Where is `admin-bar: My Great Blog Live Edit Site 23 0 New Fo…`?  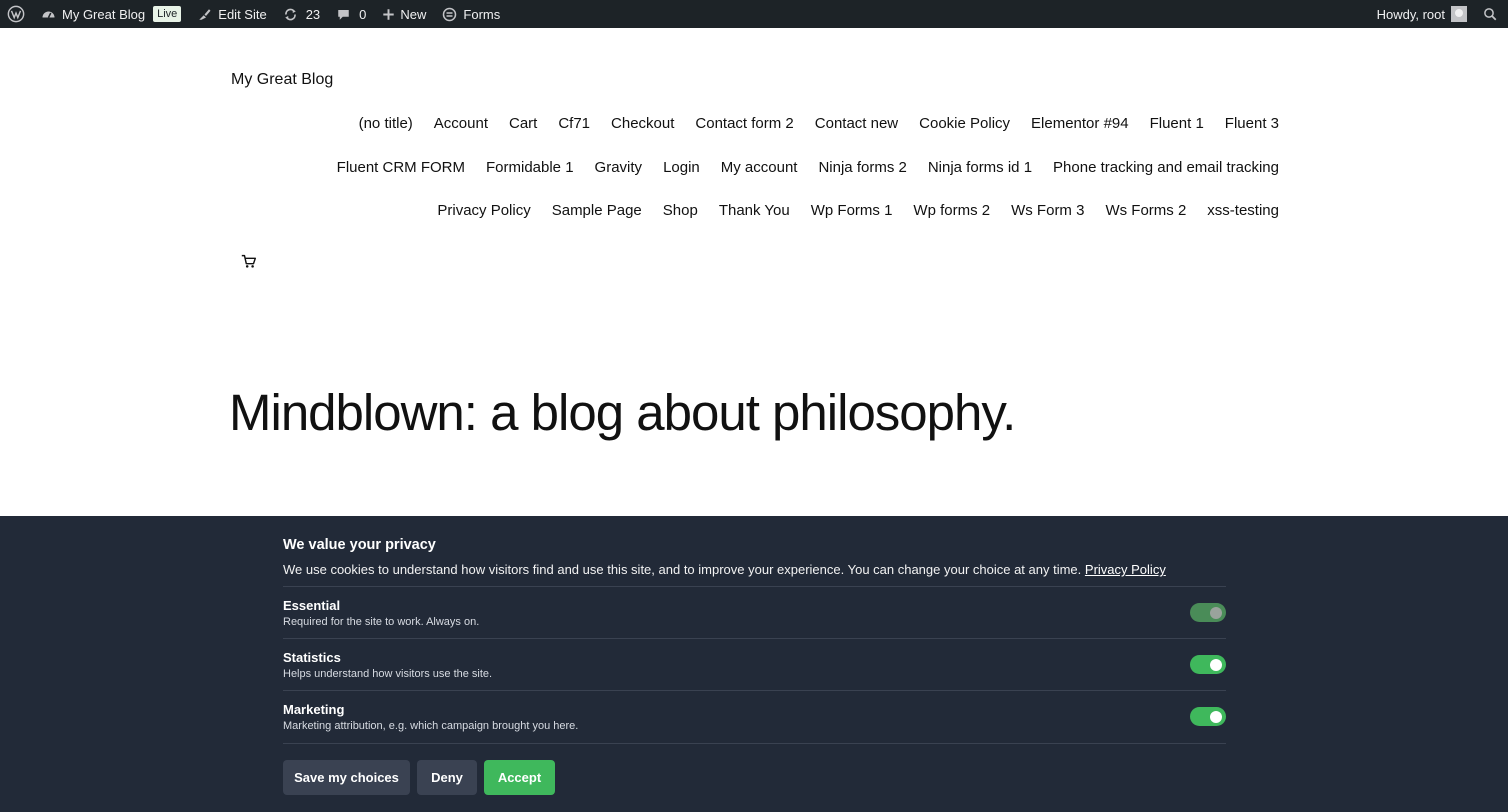
admin-bar: My Great Blog Live Edit Site 23 0 New Fo… is located at coordinates (754, 14).